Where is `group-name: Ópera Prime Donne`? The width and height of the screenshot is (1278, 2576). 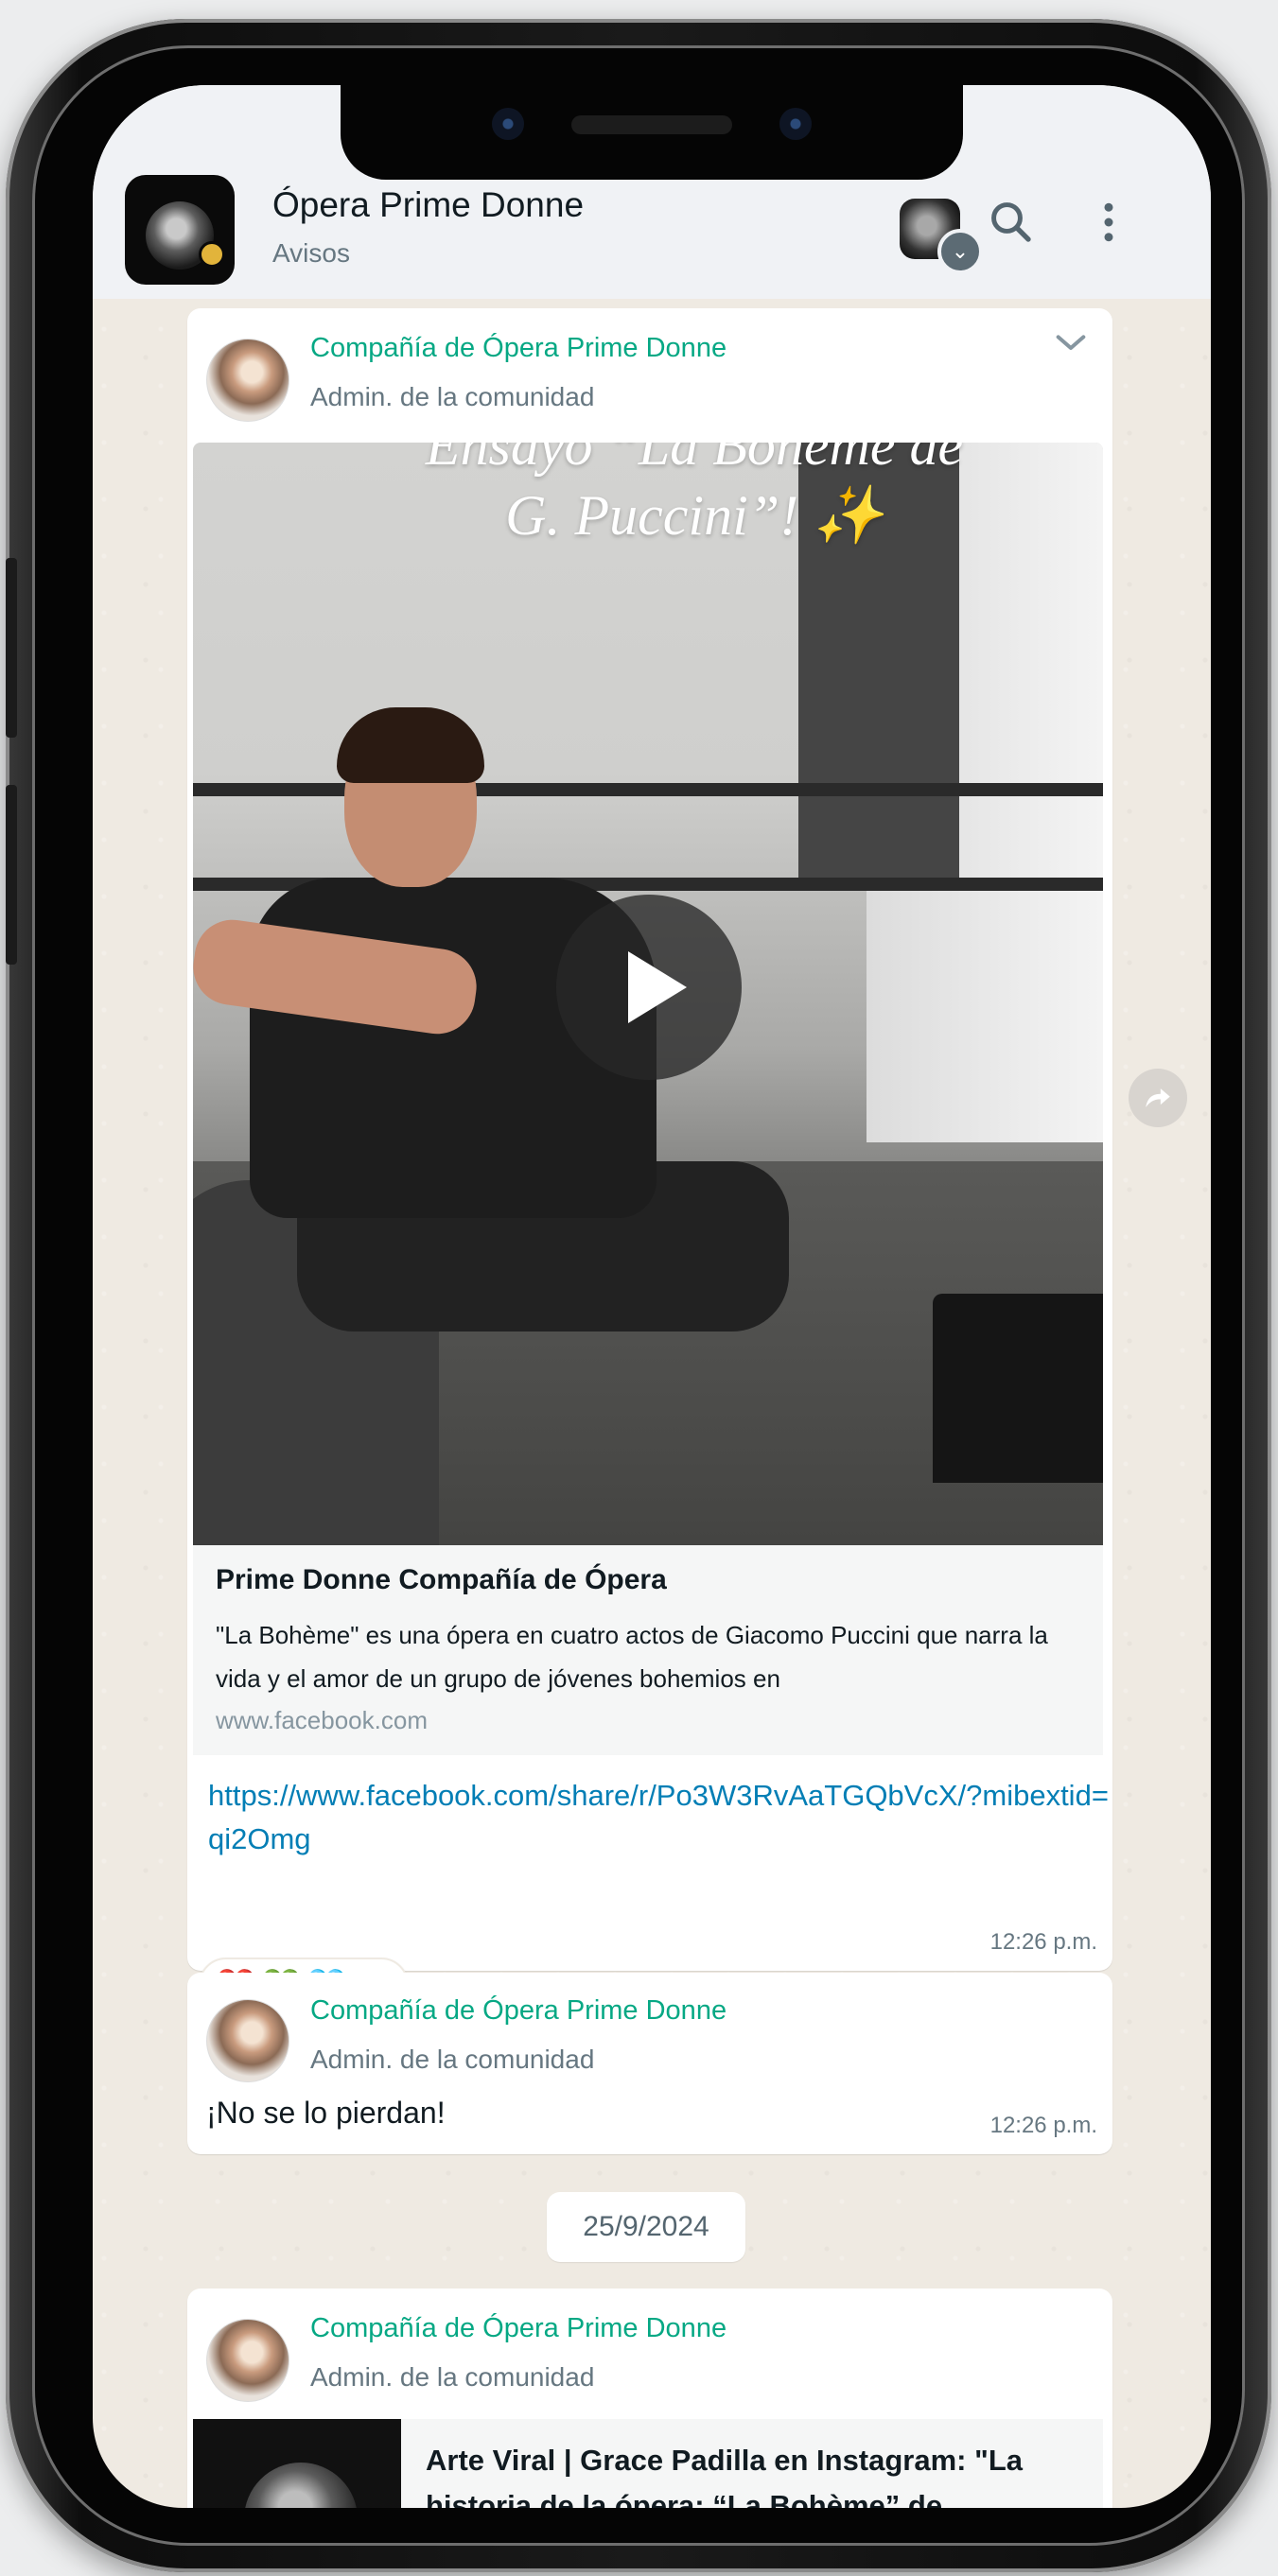 group-name: Ópera Prime Donne is located at coordinates (428, 205).